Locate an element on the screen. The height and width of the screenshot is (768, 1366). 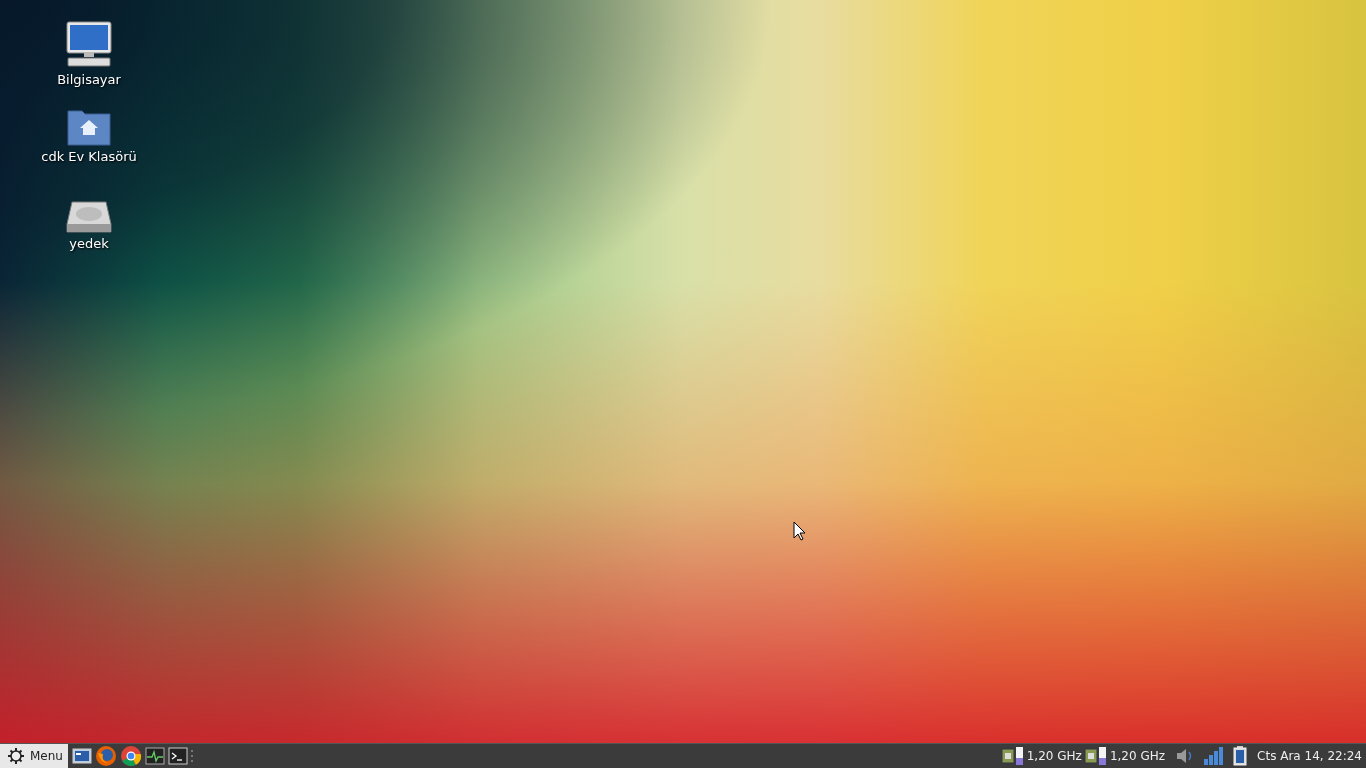
desktop-icon-label: cdk Ev Klasörü is located at coordinates (89, 156).